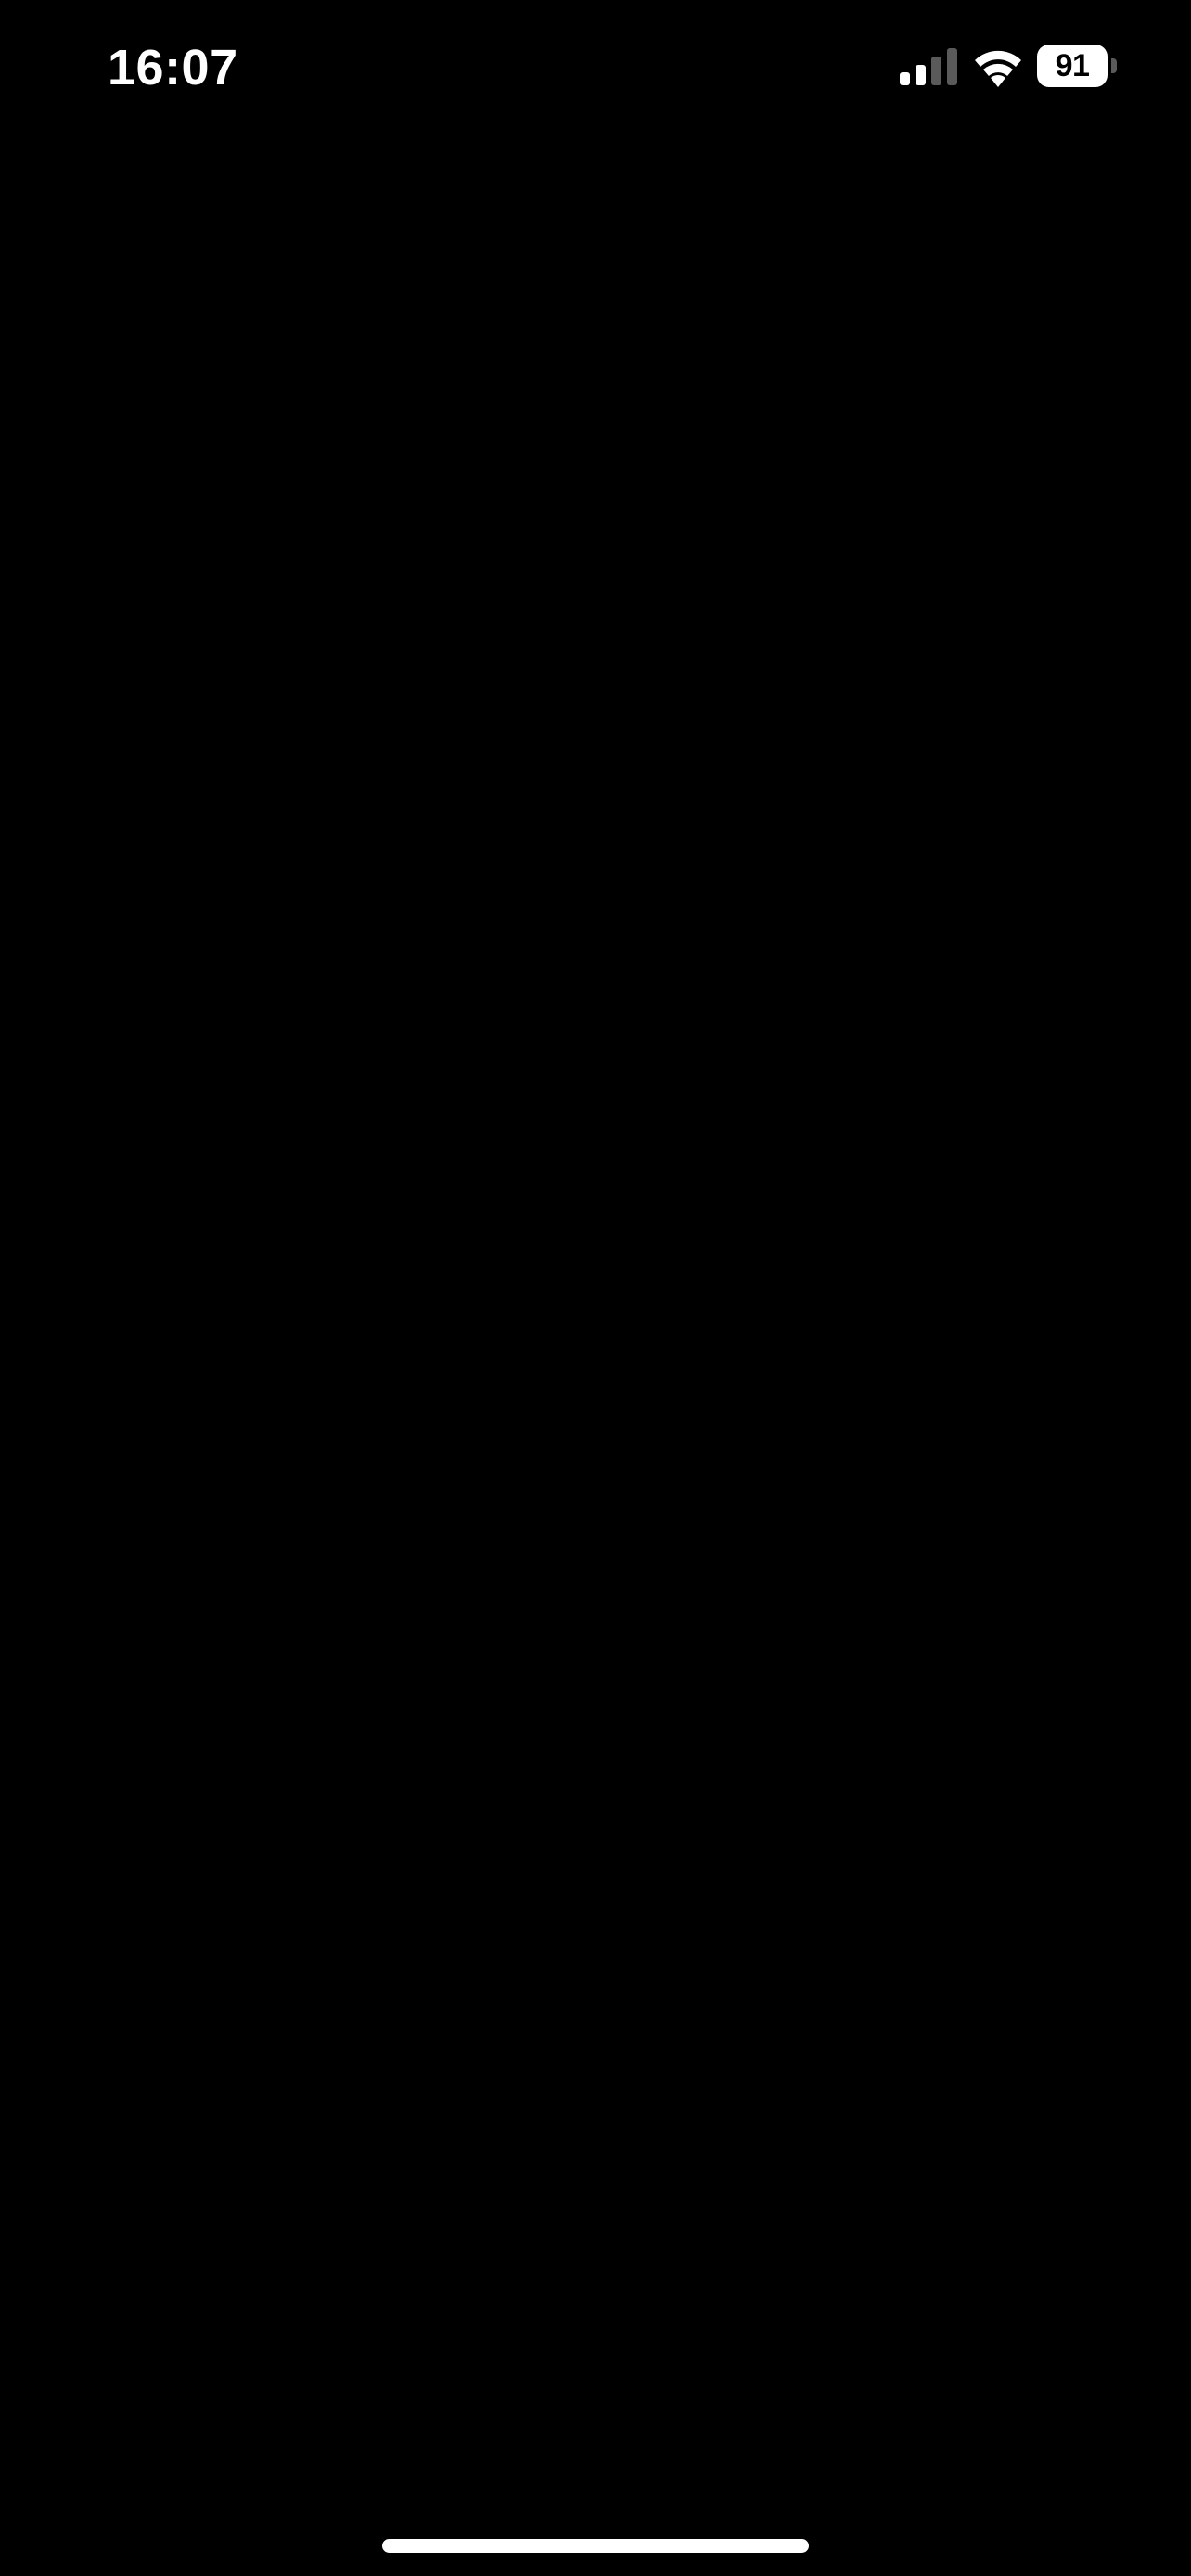  I want to click on cellular-signal-icon, so click(929, 66).